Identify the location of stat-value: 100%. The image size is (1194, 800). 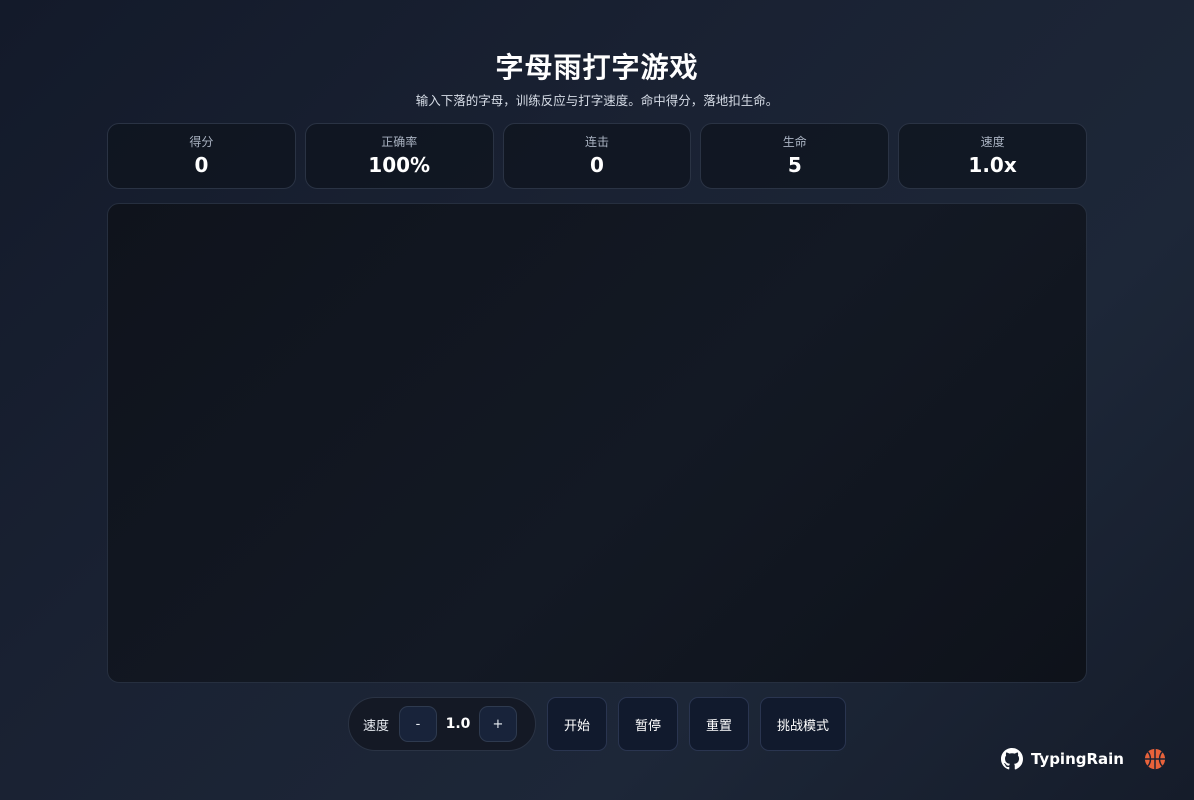
(399, 165).